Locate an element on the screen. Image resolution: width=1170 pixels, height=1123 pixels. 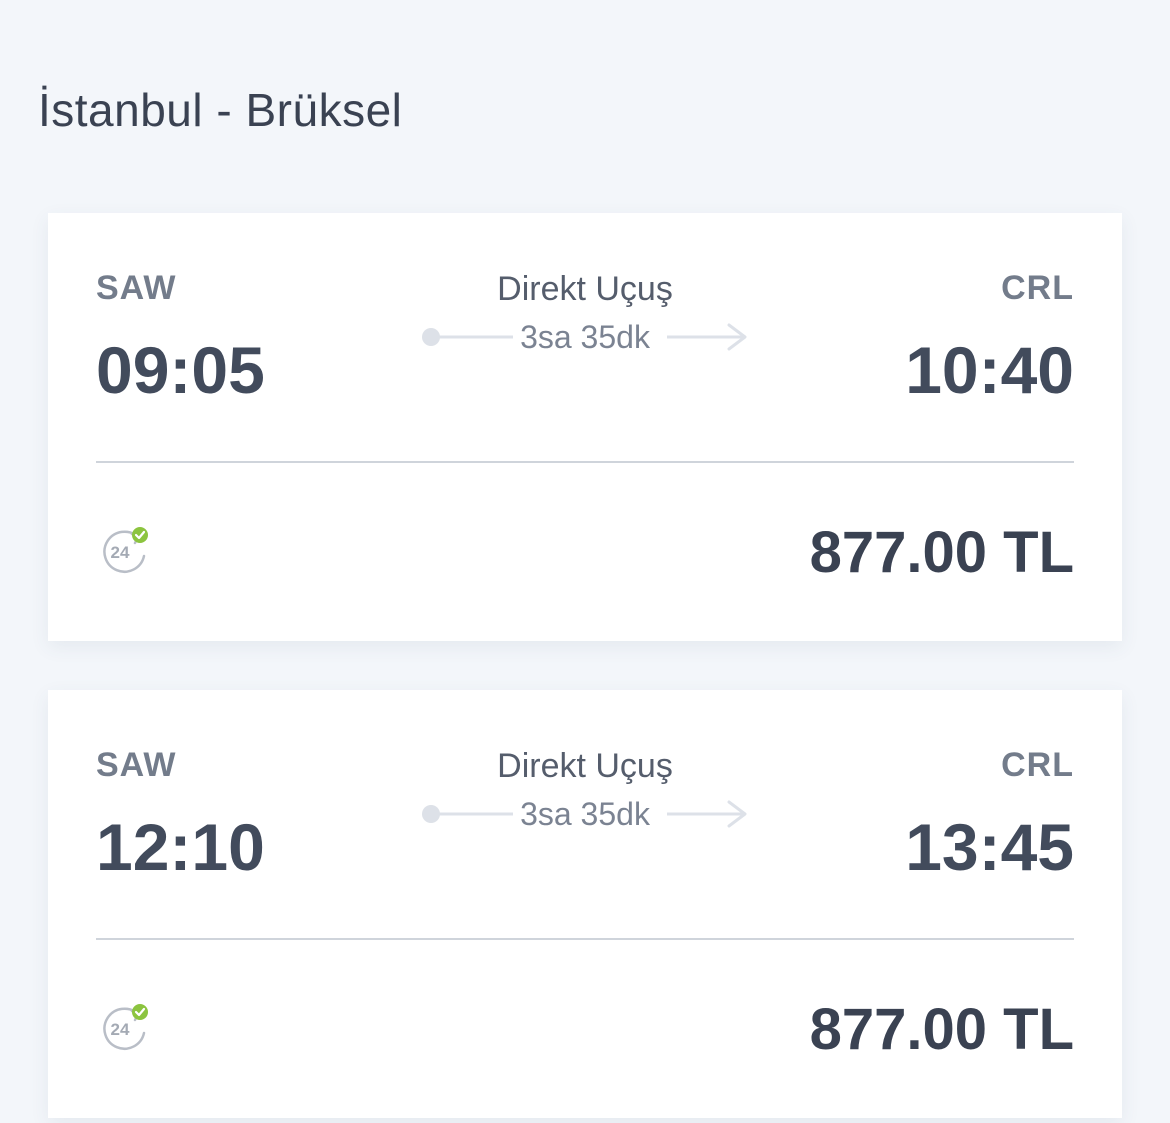
arrival-time: 10:40 is located at coordinates (989, 370).